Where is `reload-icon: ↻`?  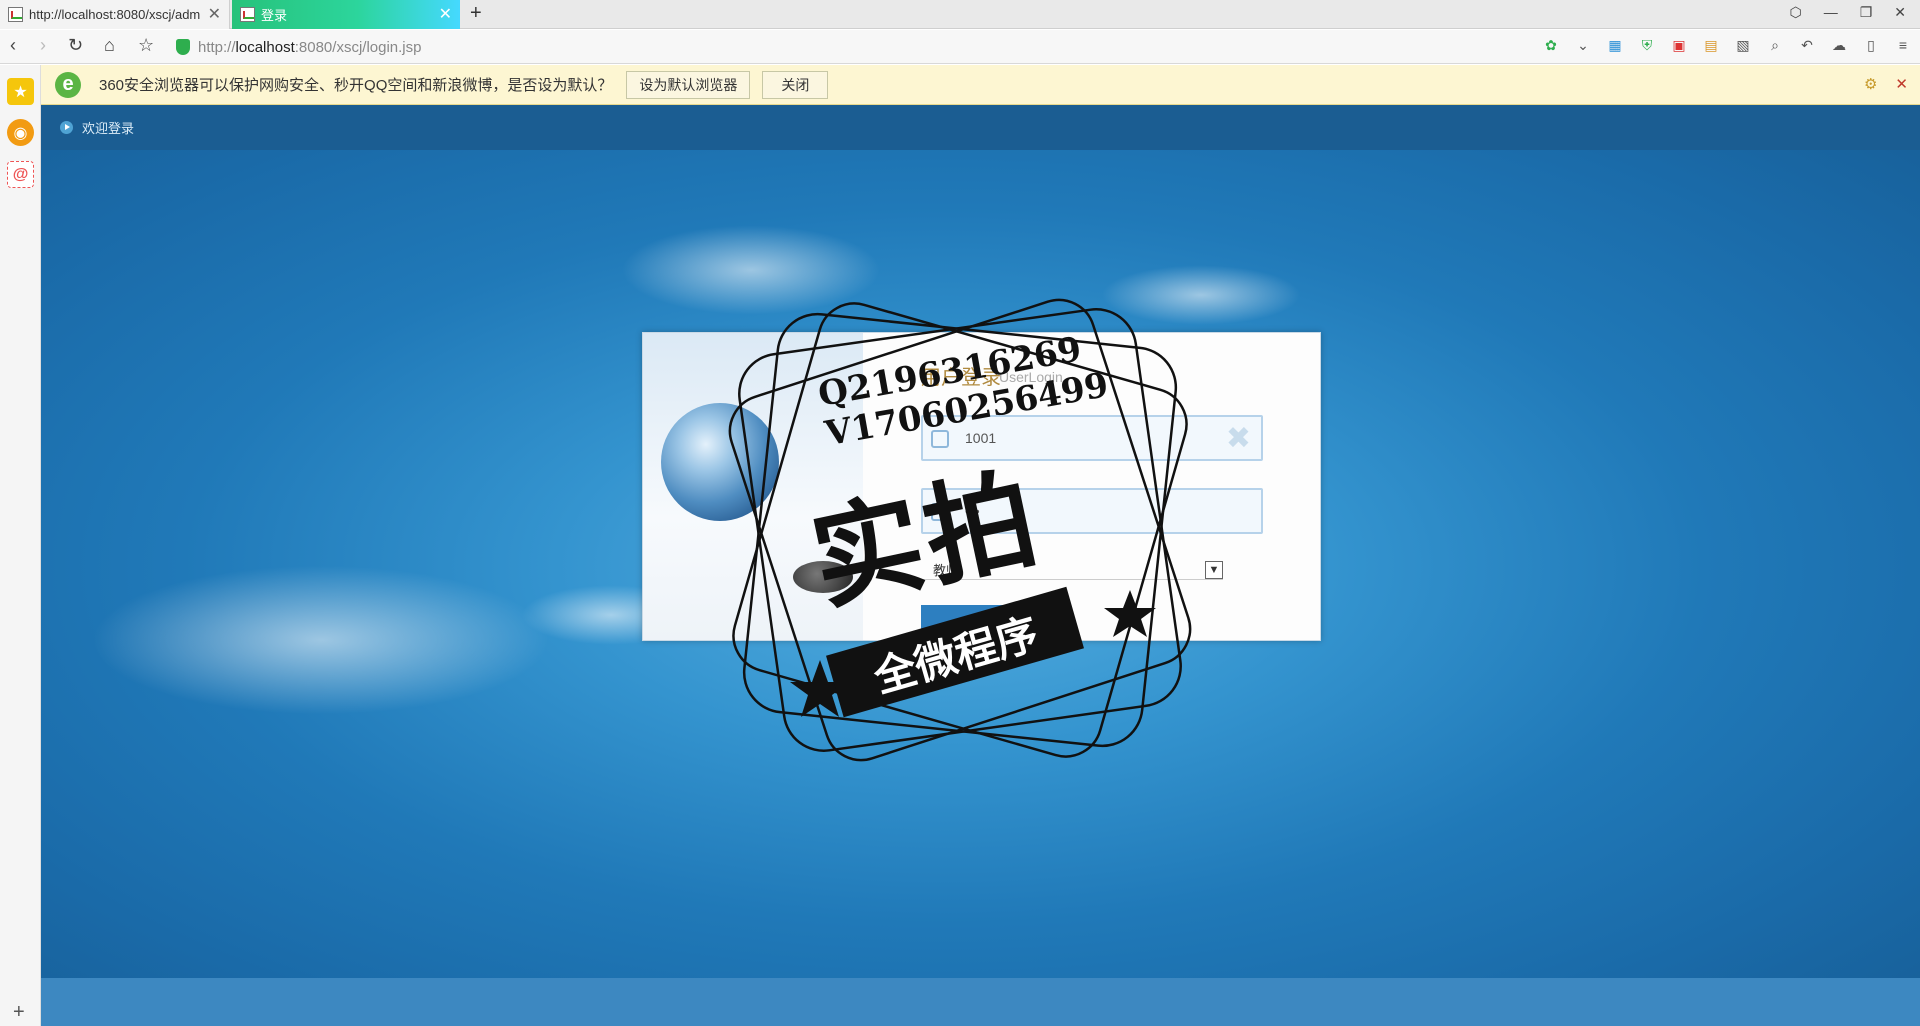
reload-icon: ↻ is located at coordinates (75, 45).